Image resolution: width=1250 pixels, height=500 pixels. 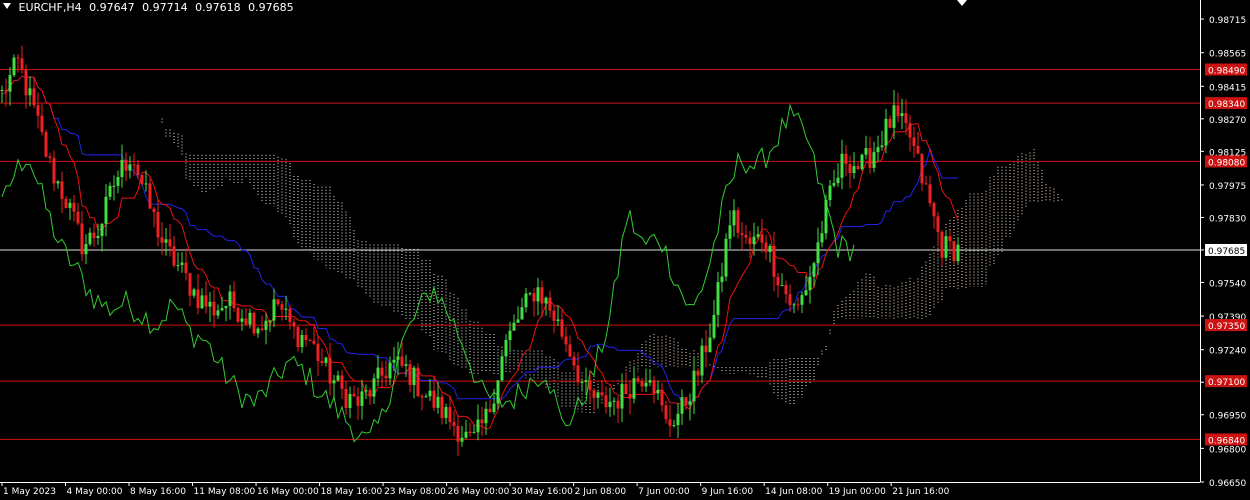 What do you see at coordinates (728, 492) in the screenshot?
I see `x-tick-label: 9 Jun 16:00` at bounding box center [728, 492].